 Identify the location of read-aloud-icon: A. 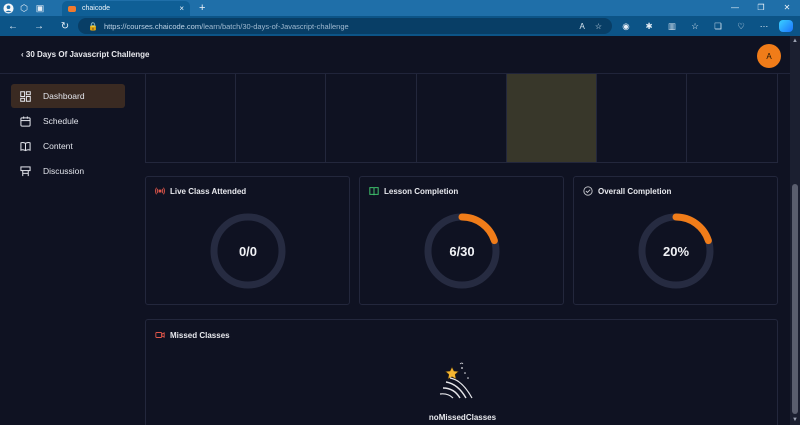
(581, 26).